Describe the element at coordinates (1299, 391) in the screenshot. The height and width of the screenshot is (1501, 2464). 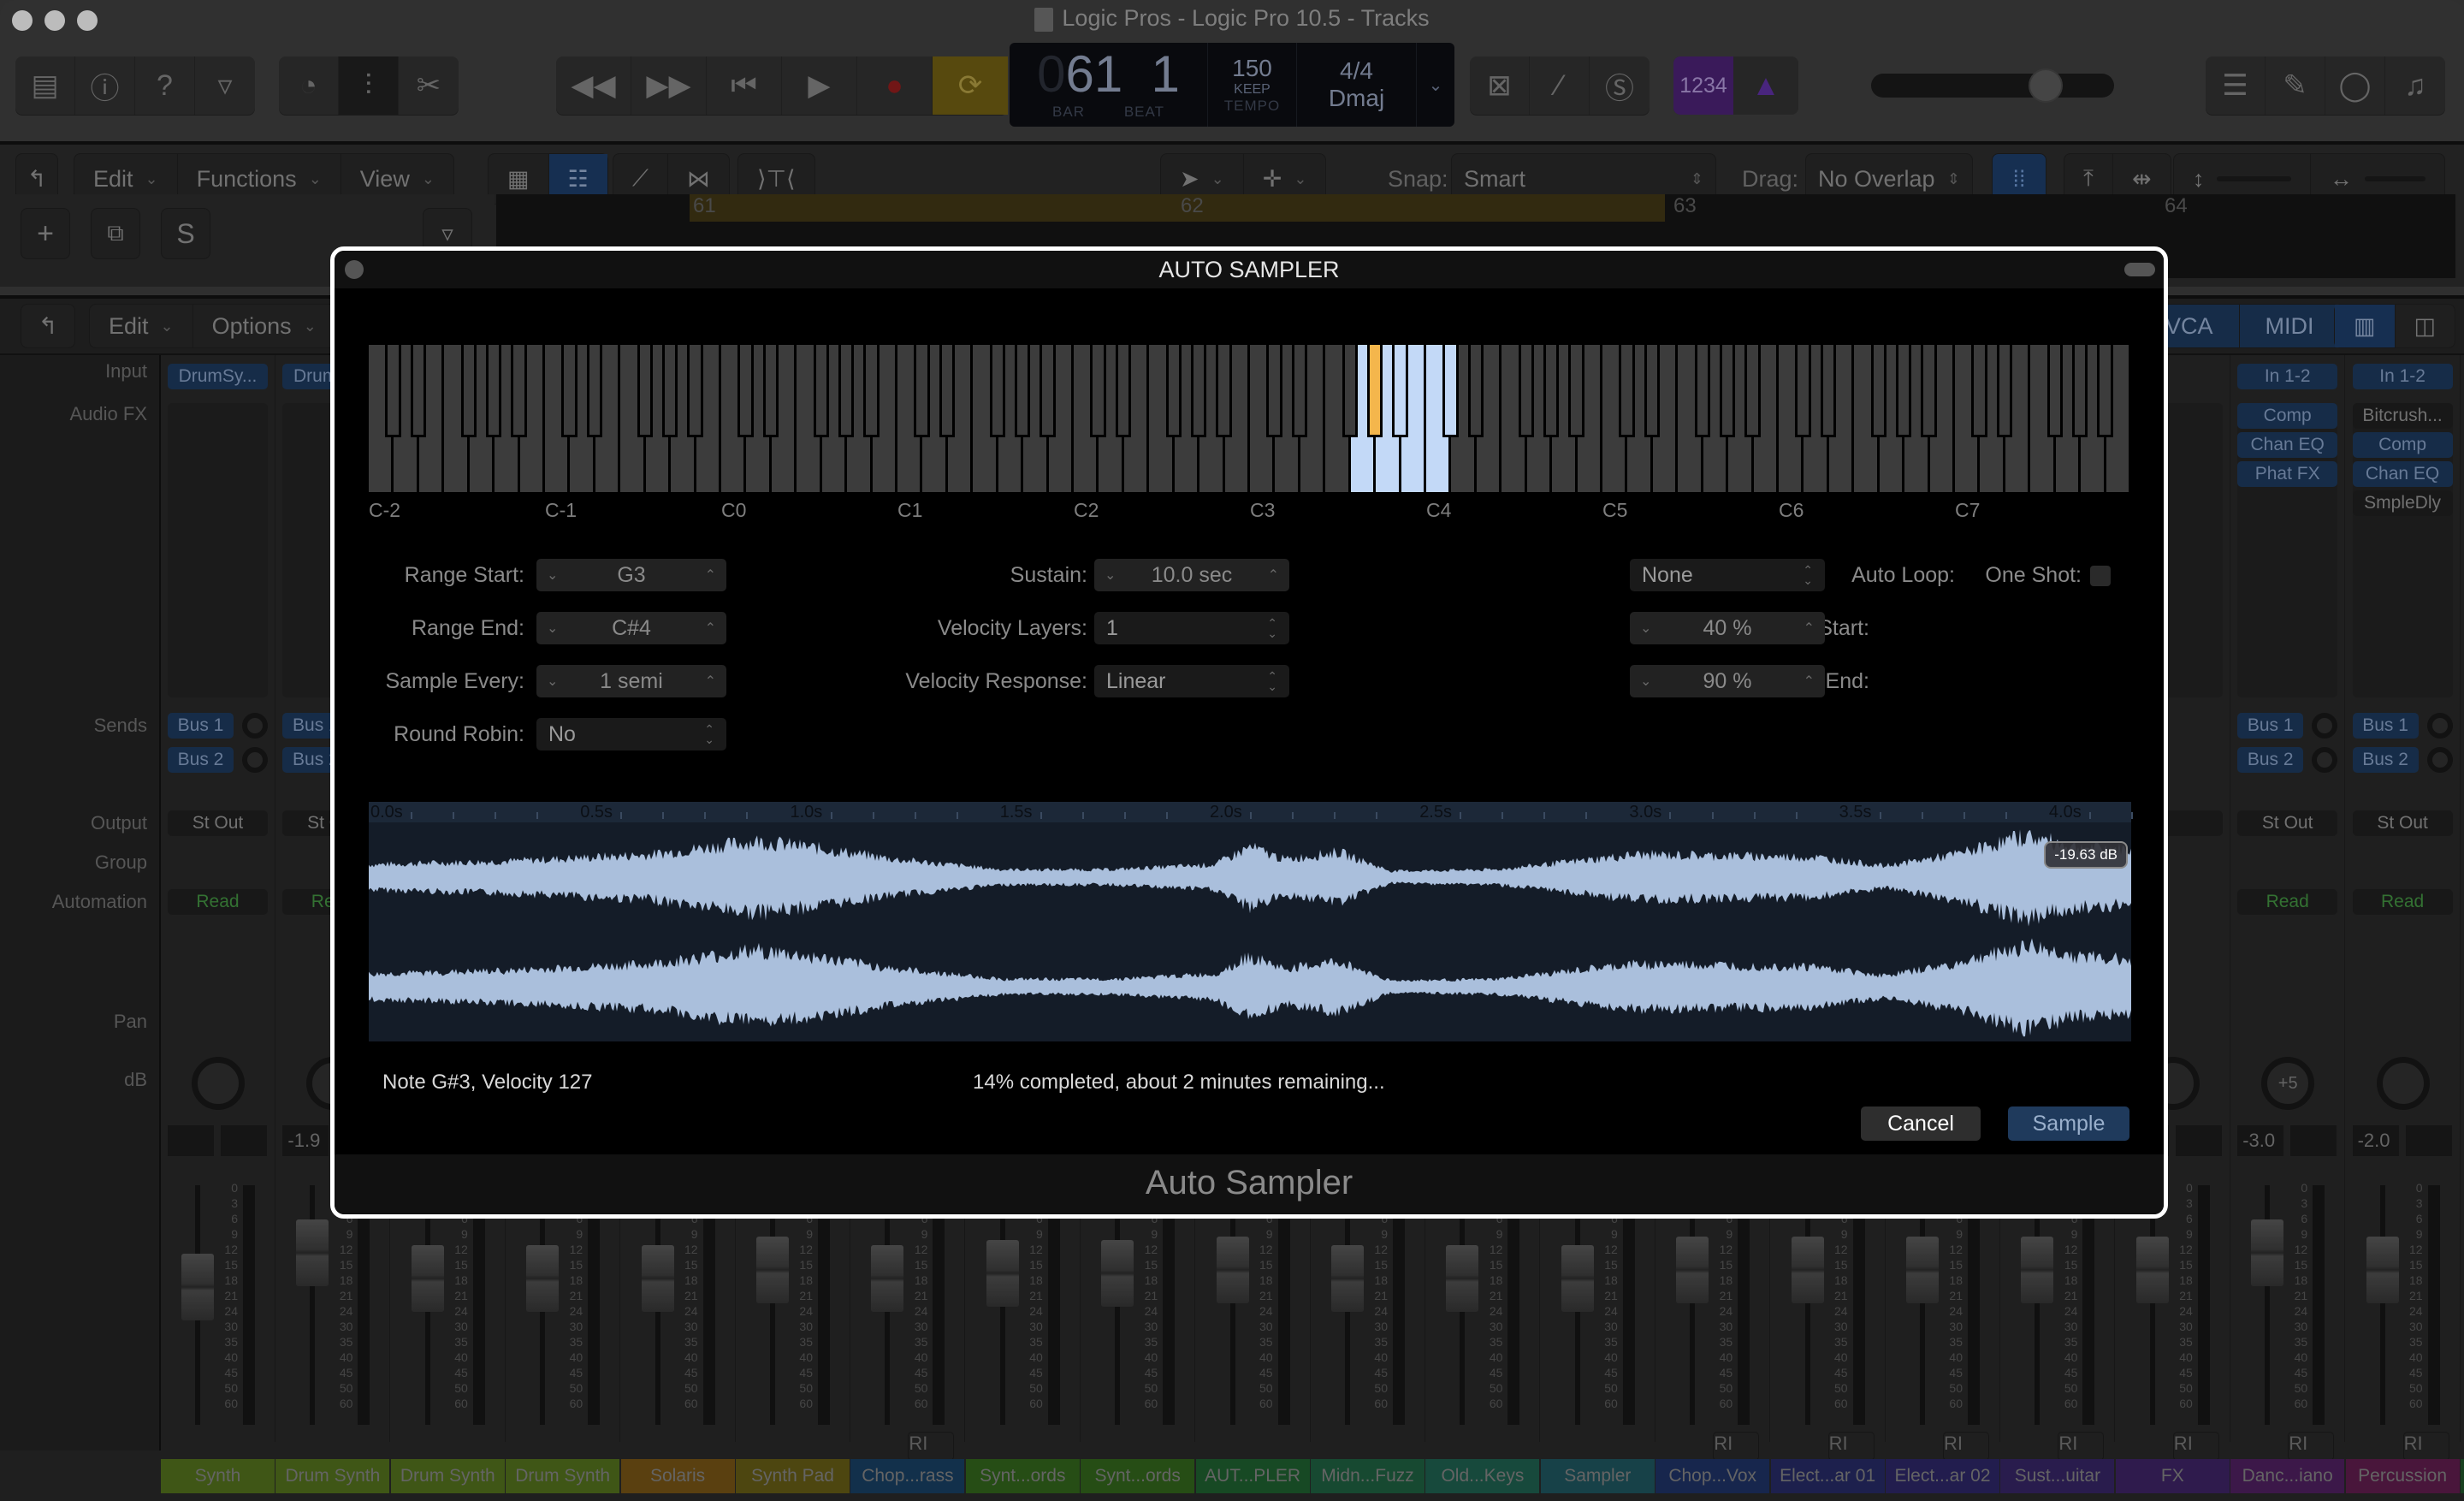
I see `piano-key-D-sharp3` at that location.